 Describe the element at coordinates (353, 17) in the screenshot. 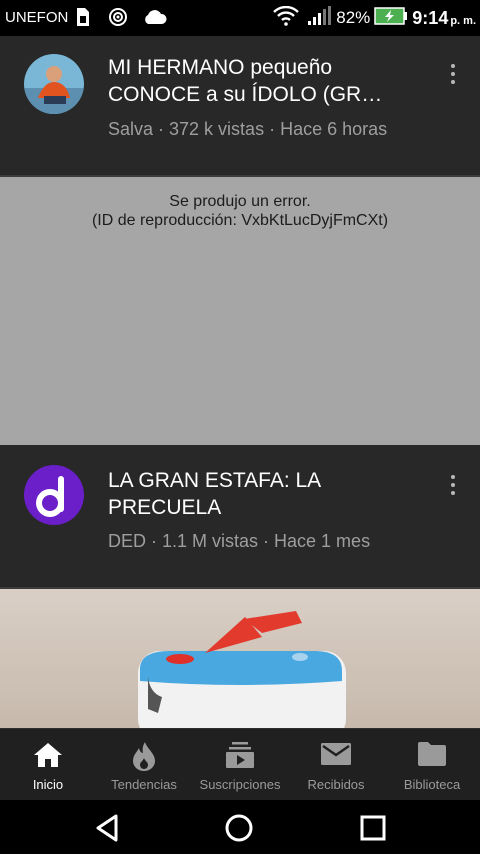

I see `battery-percent: 82%` at that location.